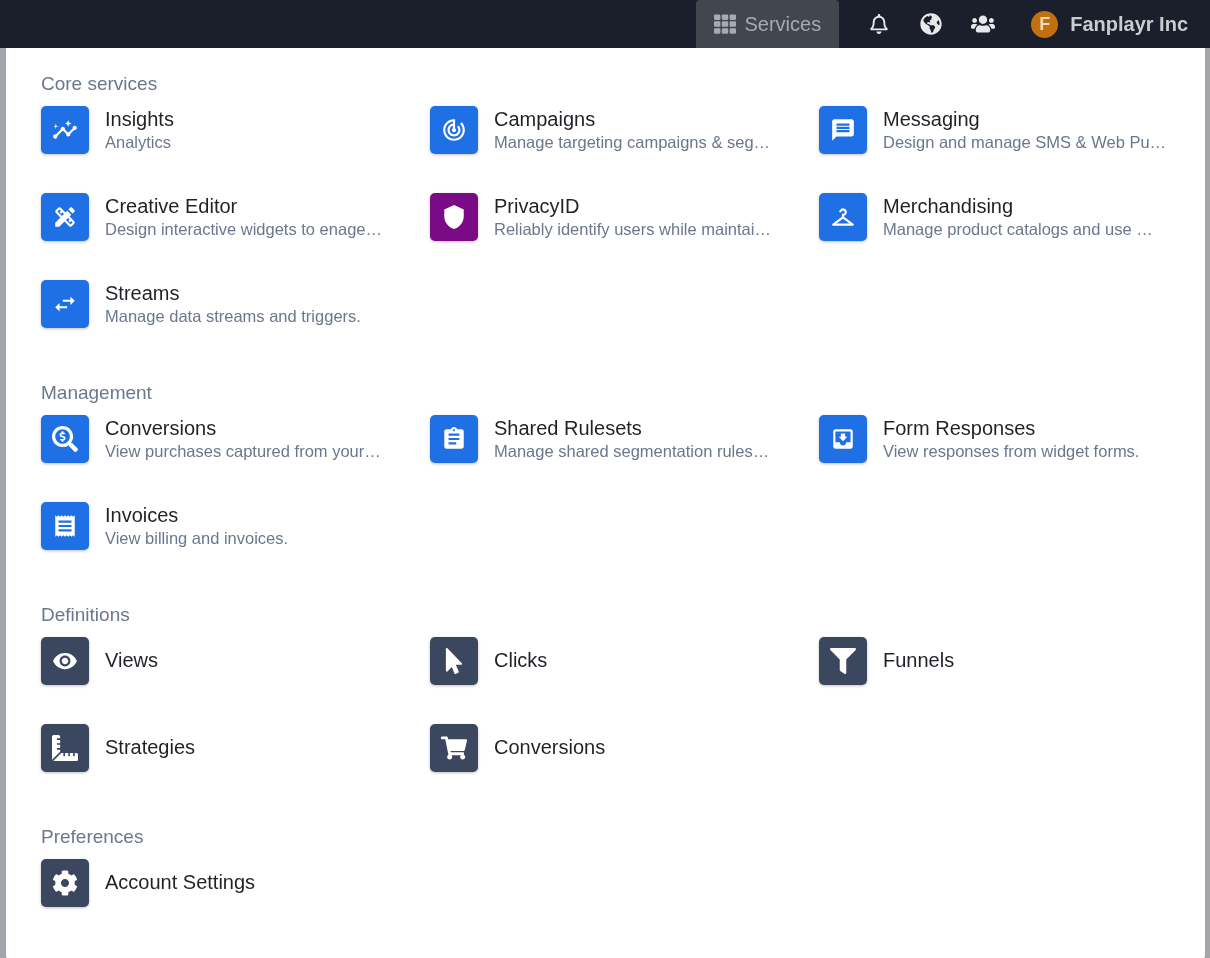  I want to click on service-description: View responses from widget forms., so click(1011, 451).